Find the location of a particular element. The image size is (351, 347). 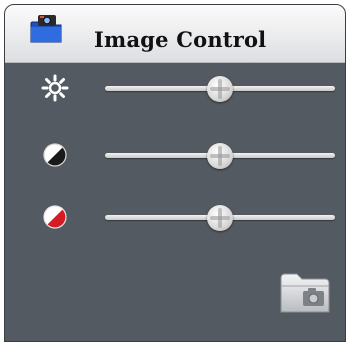

brightness-sun-icon is located at coordinates (55, 88).